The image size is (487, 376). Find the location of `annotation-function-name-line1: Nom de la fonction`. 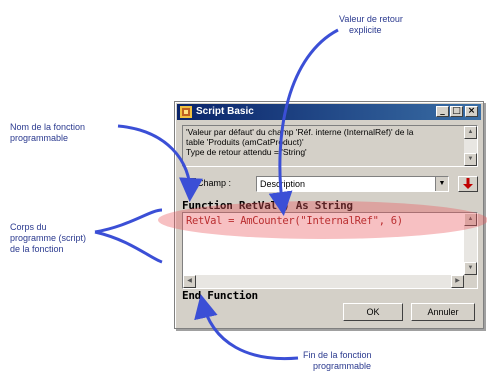

annotation-function-name-line1: Nom de la fonction is located at coordinates (48, 127).